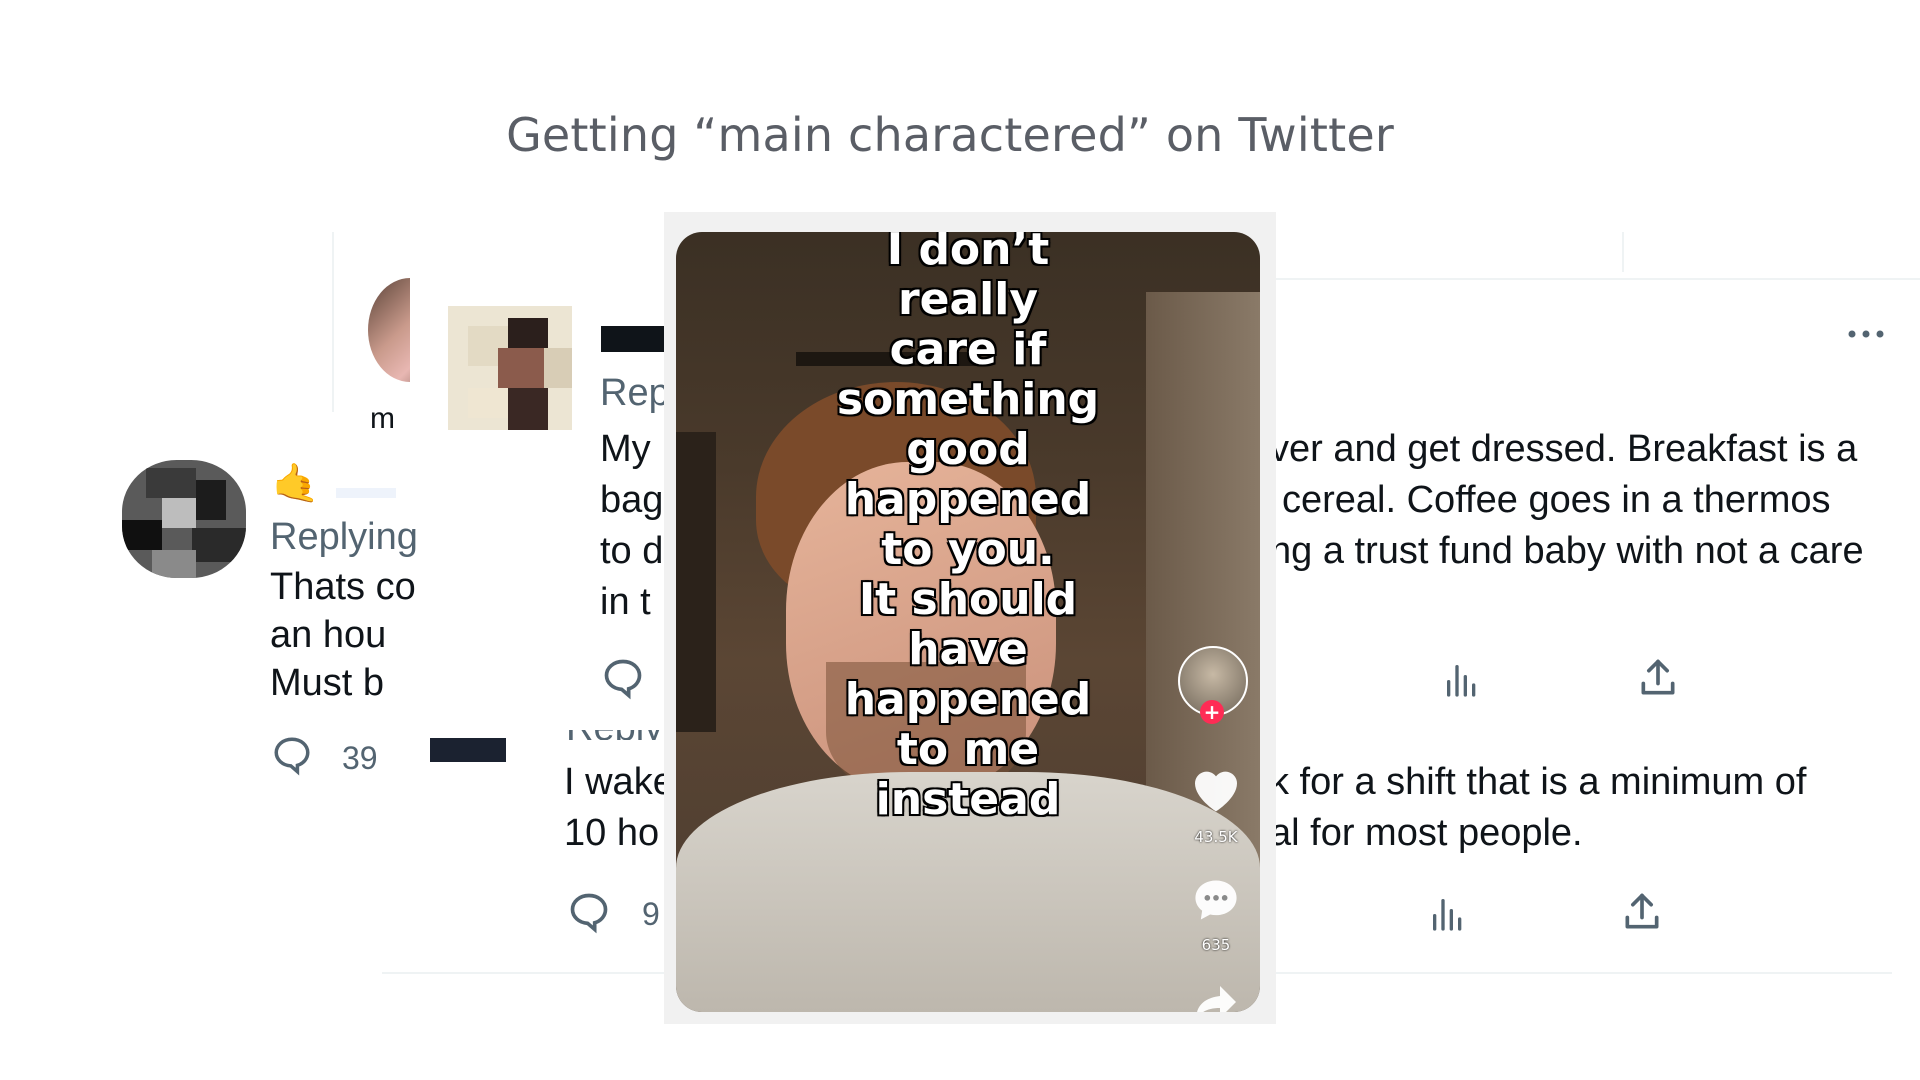 The image size is (1920, 1080). What do you see at coordinates (968, 599) in the screenshot?
I see `overlay-caption-line: It should` at bounding box center [968, 599].